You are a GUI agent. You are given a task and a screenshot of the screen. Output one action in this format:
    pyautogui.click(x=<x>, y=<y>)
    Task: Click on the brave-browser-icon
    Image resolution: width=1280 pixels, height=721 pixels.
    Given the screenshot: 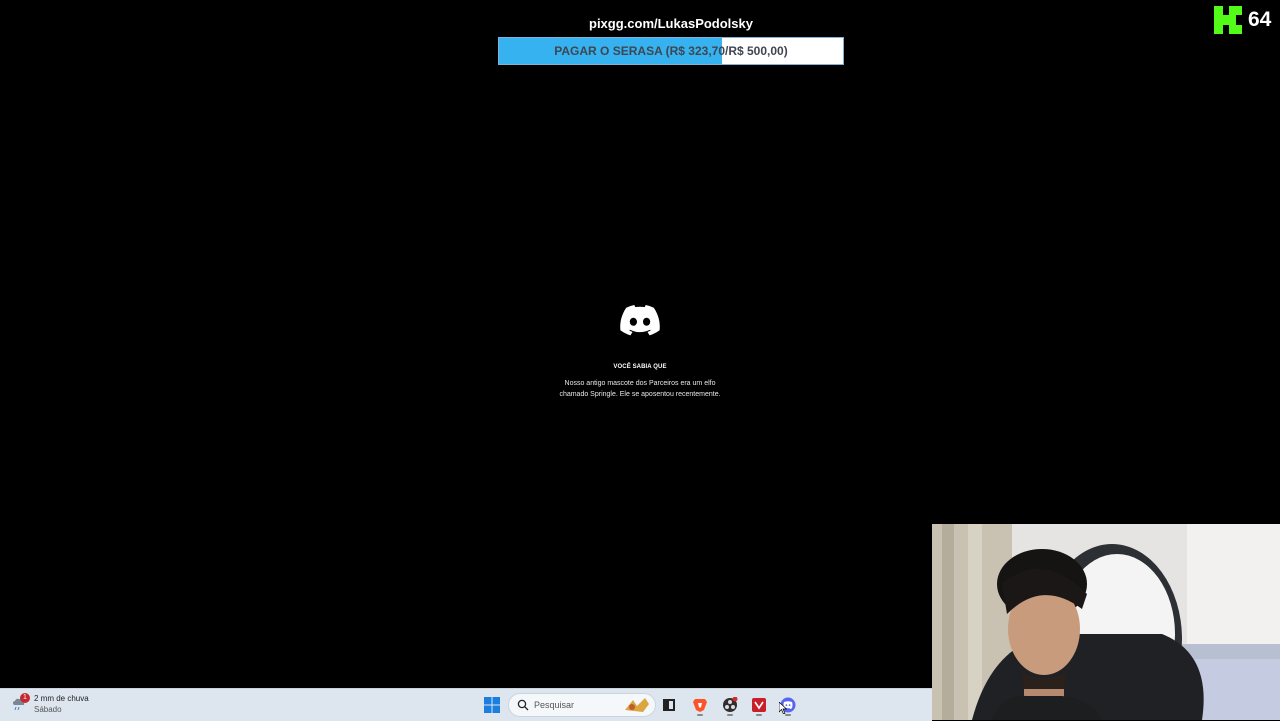 What is the action you would take?
    pyautogui.click(x=700, y=705)
    